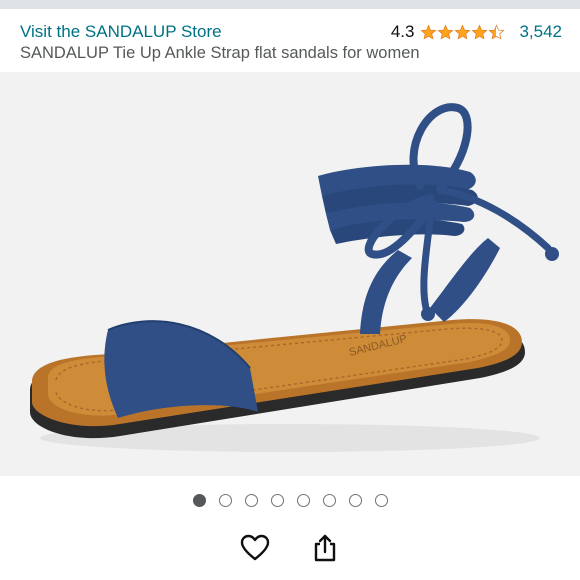  Describe the element at coordinates (121, 32) in the screenshot. I see `store-link: Visit the SANDALUP Store` at that location.